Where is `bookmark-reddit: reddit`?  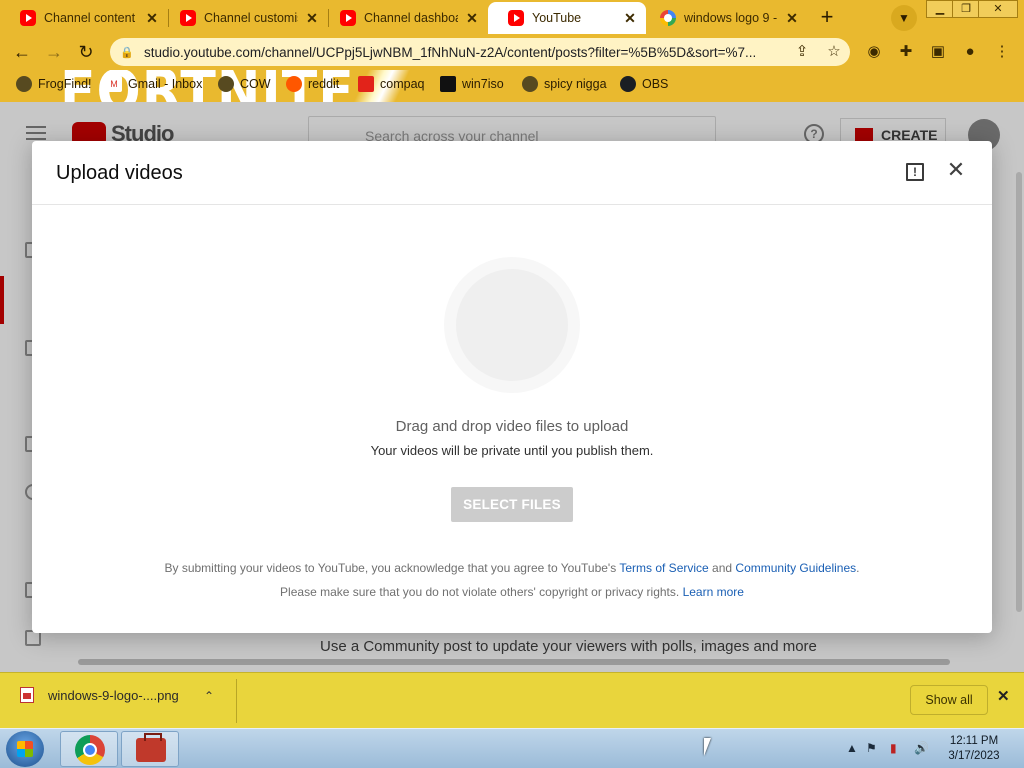
bookmark-reddit: reddit is located at coordinates (312, 84).